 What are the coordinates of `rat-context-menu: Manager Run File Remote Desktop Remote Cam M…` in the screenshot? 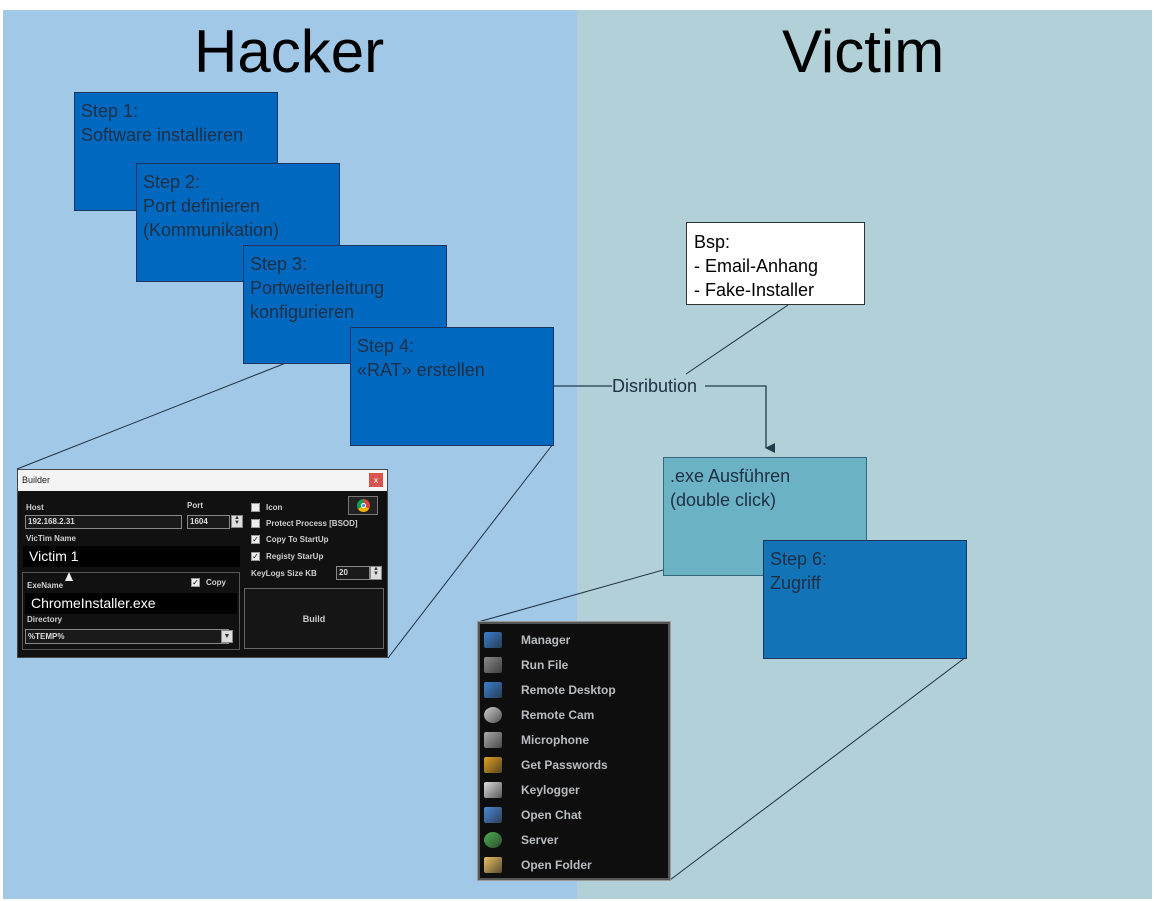 It's located at (574, 751).